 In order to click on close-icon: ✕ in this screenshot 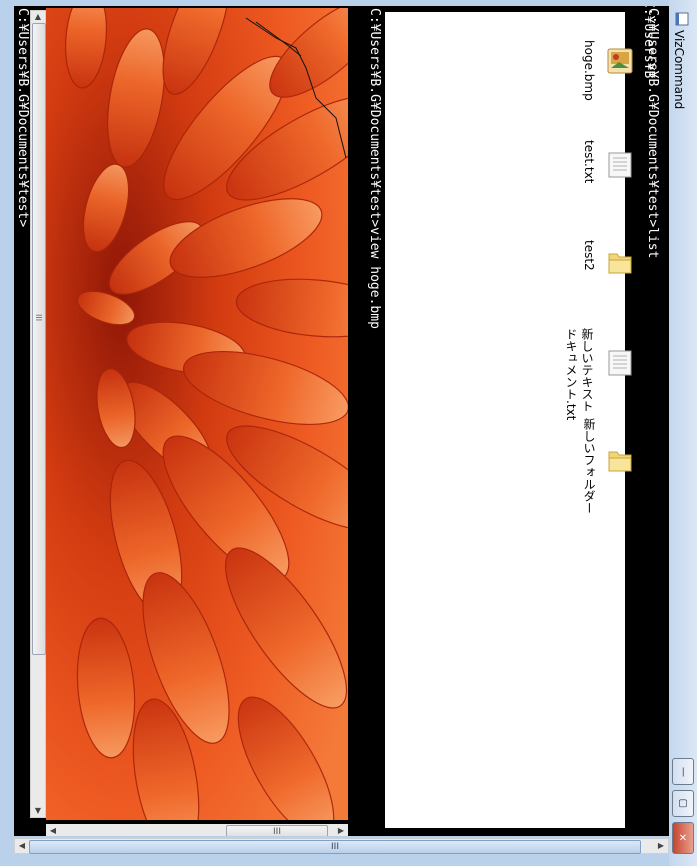, I will do `click(683, 838)`.